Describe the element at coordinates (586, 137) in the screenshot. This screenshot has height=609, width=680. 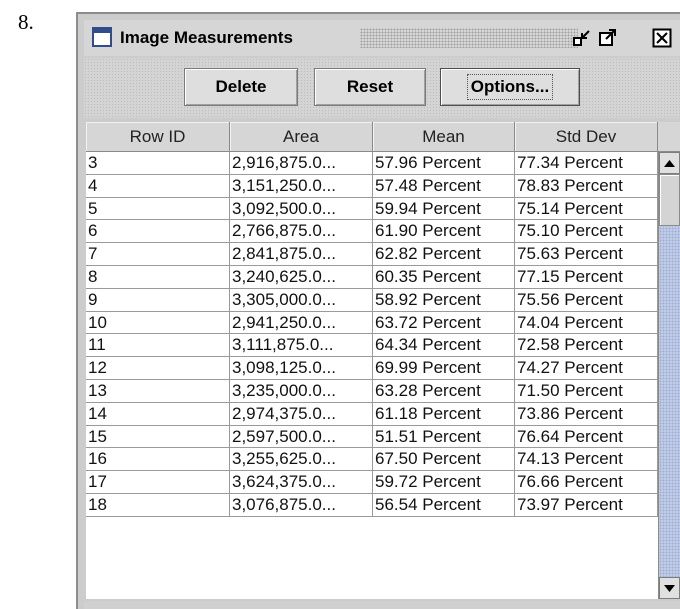
I see `column-header-std-dev: Std Dev` at that location.